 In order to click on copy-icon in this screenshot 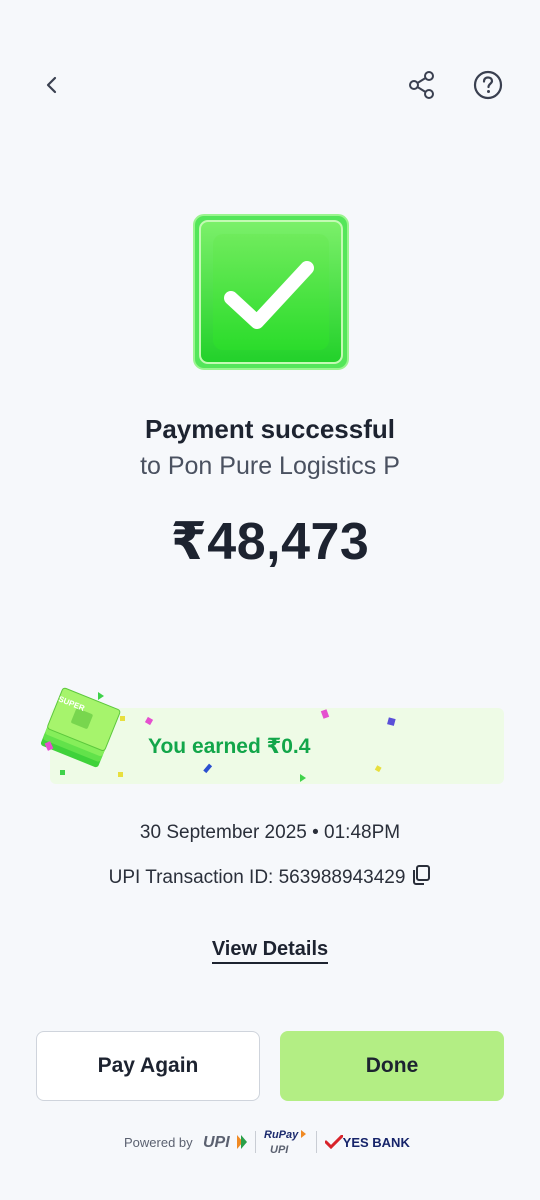, I will do `click(422, 875)`.